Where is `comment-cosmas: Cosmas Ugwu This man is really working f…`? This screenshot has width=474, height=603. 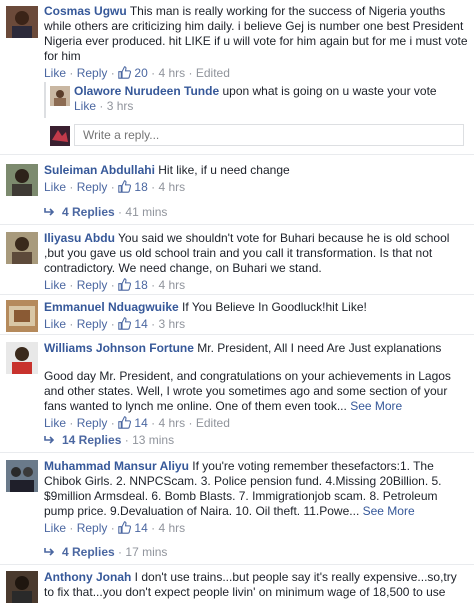
comment-cosmas: Cosmas Ugwu This man is really working f… is located at coordinates (256, 42).